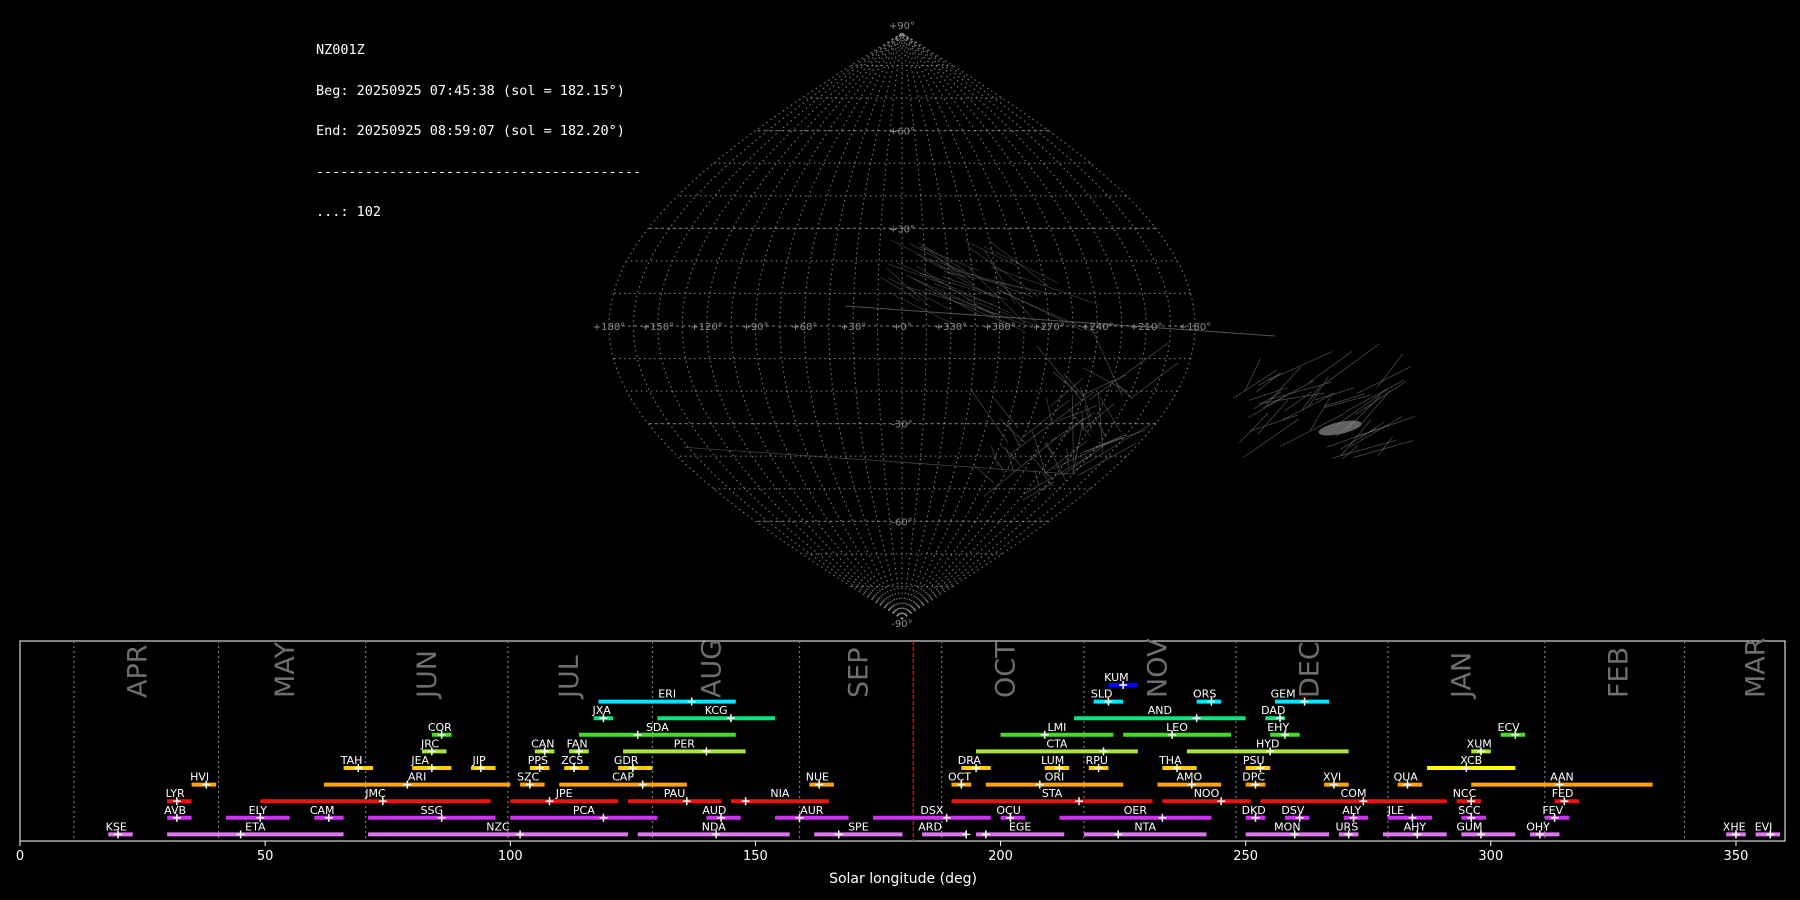  Describe the element at coordinates (714, 810) in the screenshot. I see `shower-code-label: AUD` at that location.